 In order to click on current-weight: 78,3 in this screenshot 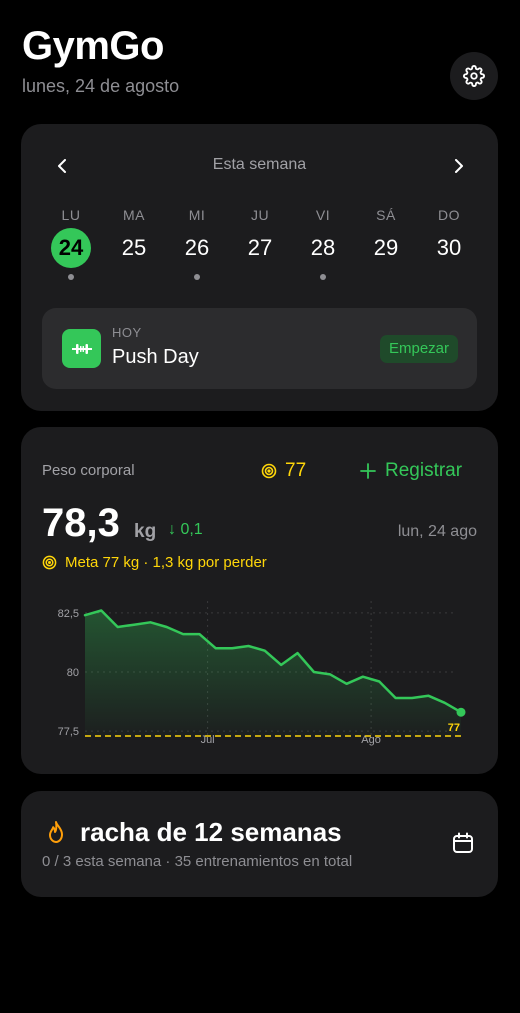, I will do `click(81, 523)`.